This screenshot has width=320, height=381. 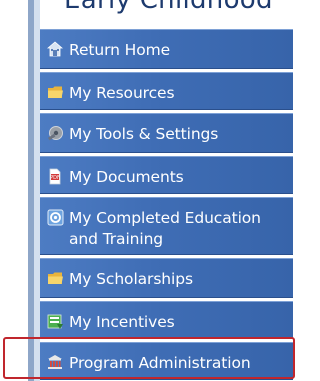 I want to click on document-icon: PDF, so click(x=55, y=176).